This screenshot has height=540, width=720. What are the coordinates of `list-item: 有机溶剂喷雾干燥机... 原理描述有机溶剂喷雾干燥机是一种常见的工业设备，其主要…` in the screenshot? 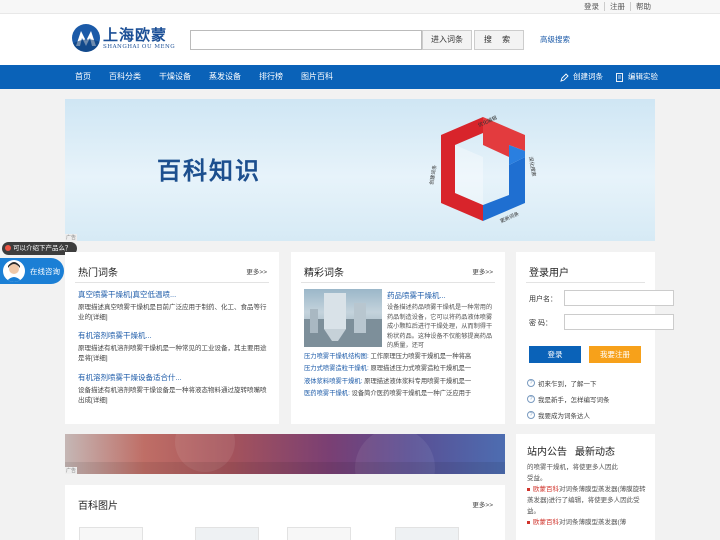 It's located at (173, 347).